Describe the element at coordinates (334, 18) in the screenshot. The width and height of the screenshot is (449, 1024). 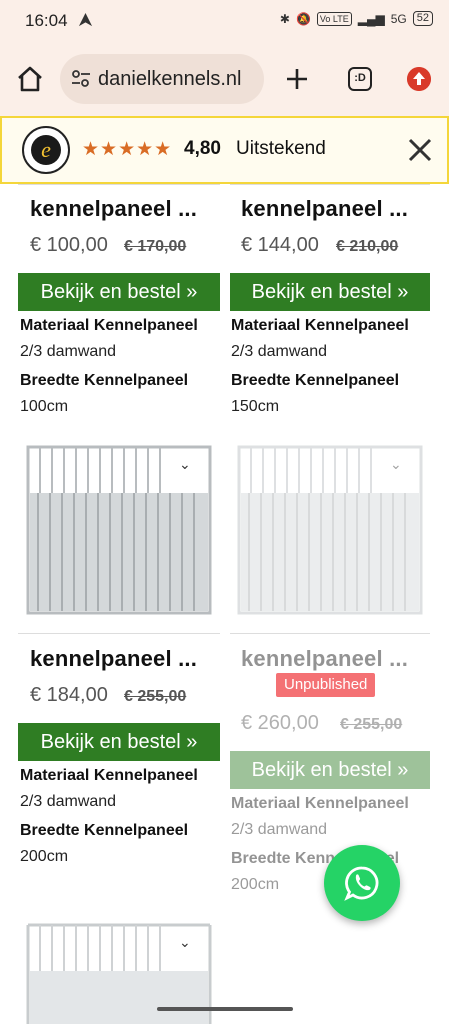
I see `volte-icon: Vo LTE` at that location.